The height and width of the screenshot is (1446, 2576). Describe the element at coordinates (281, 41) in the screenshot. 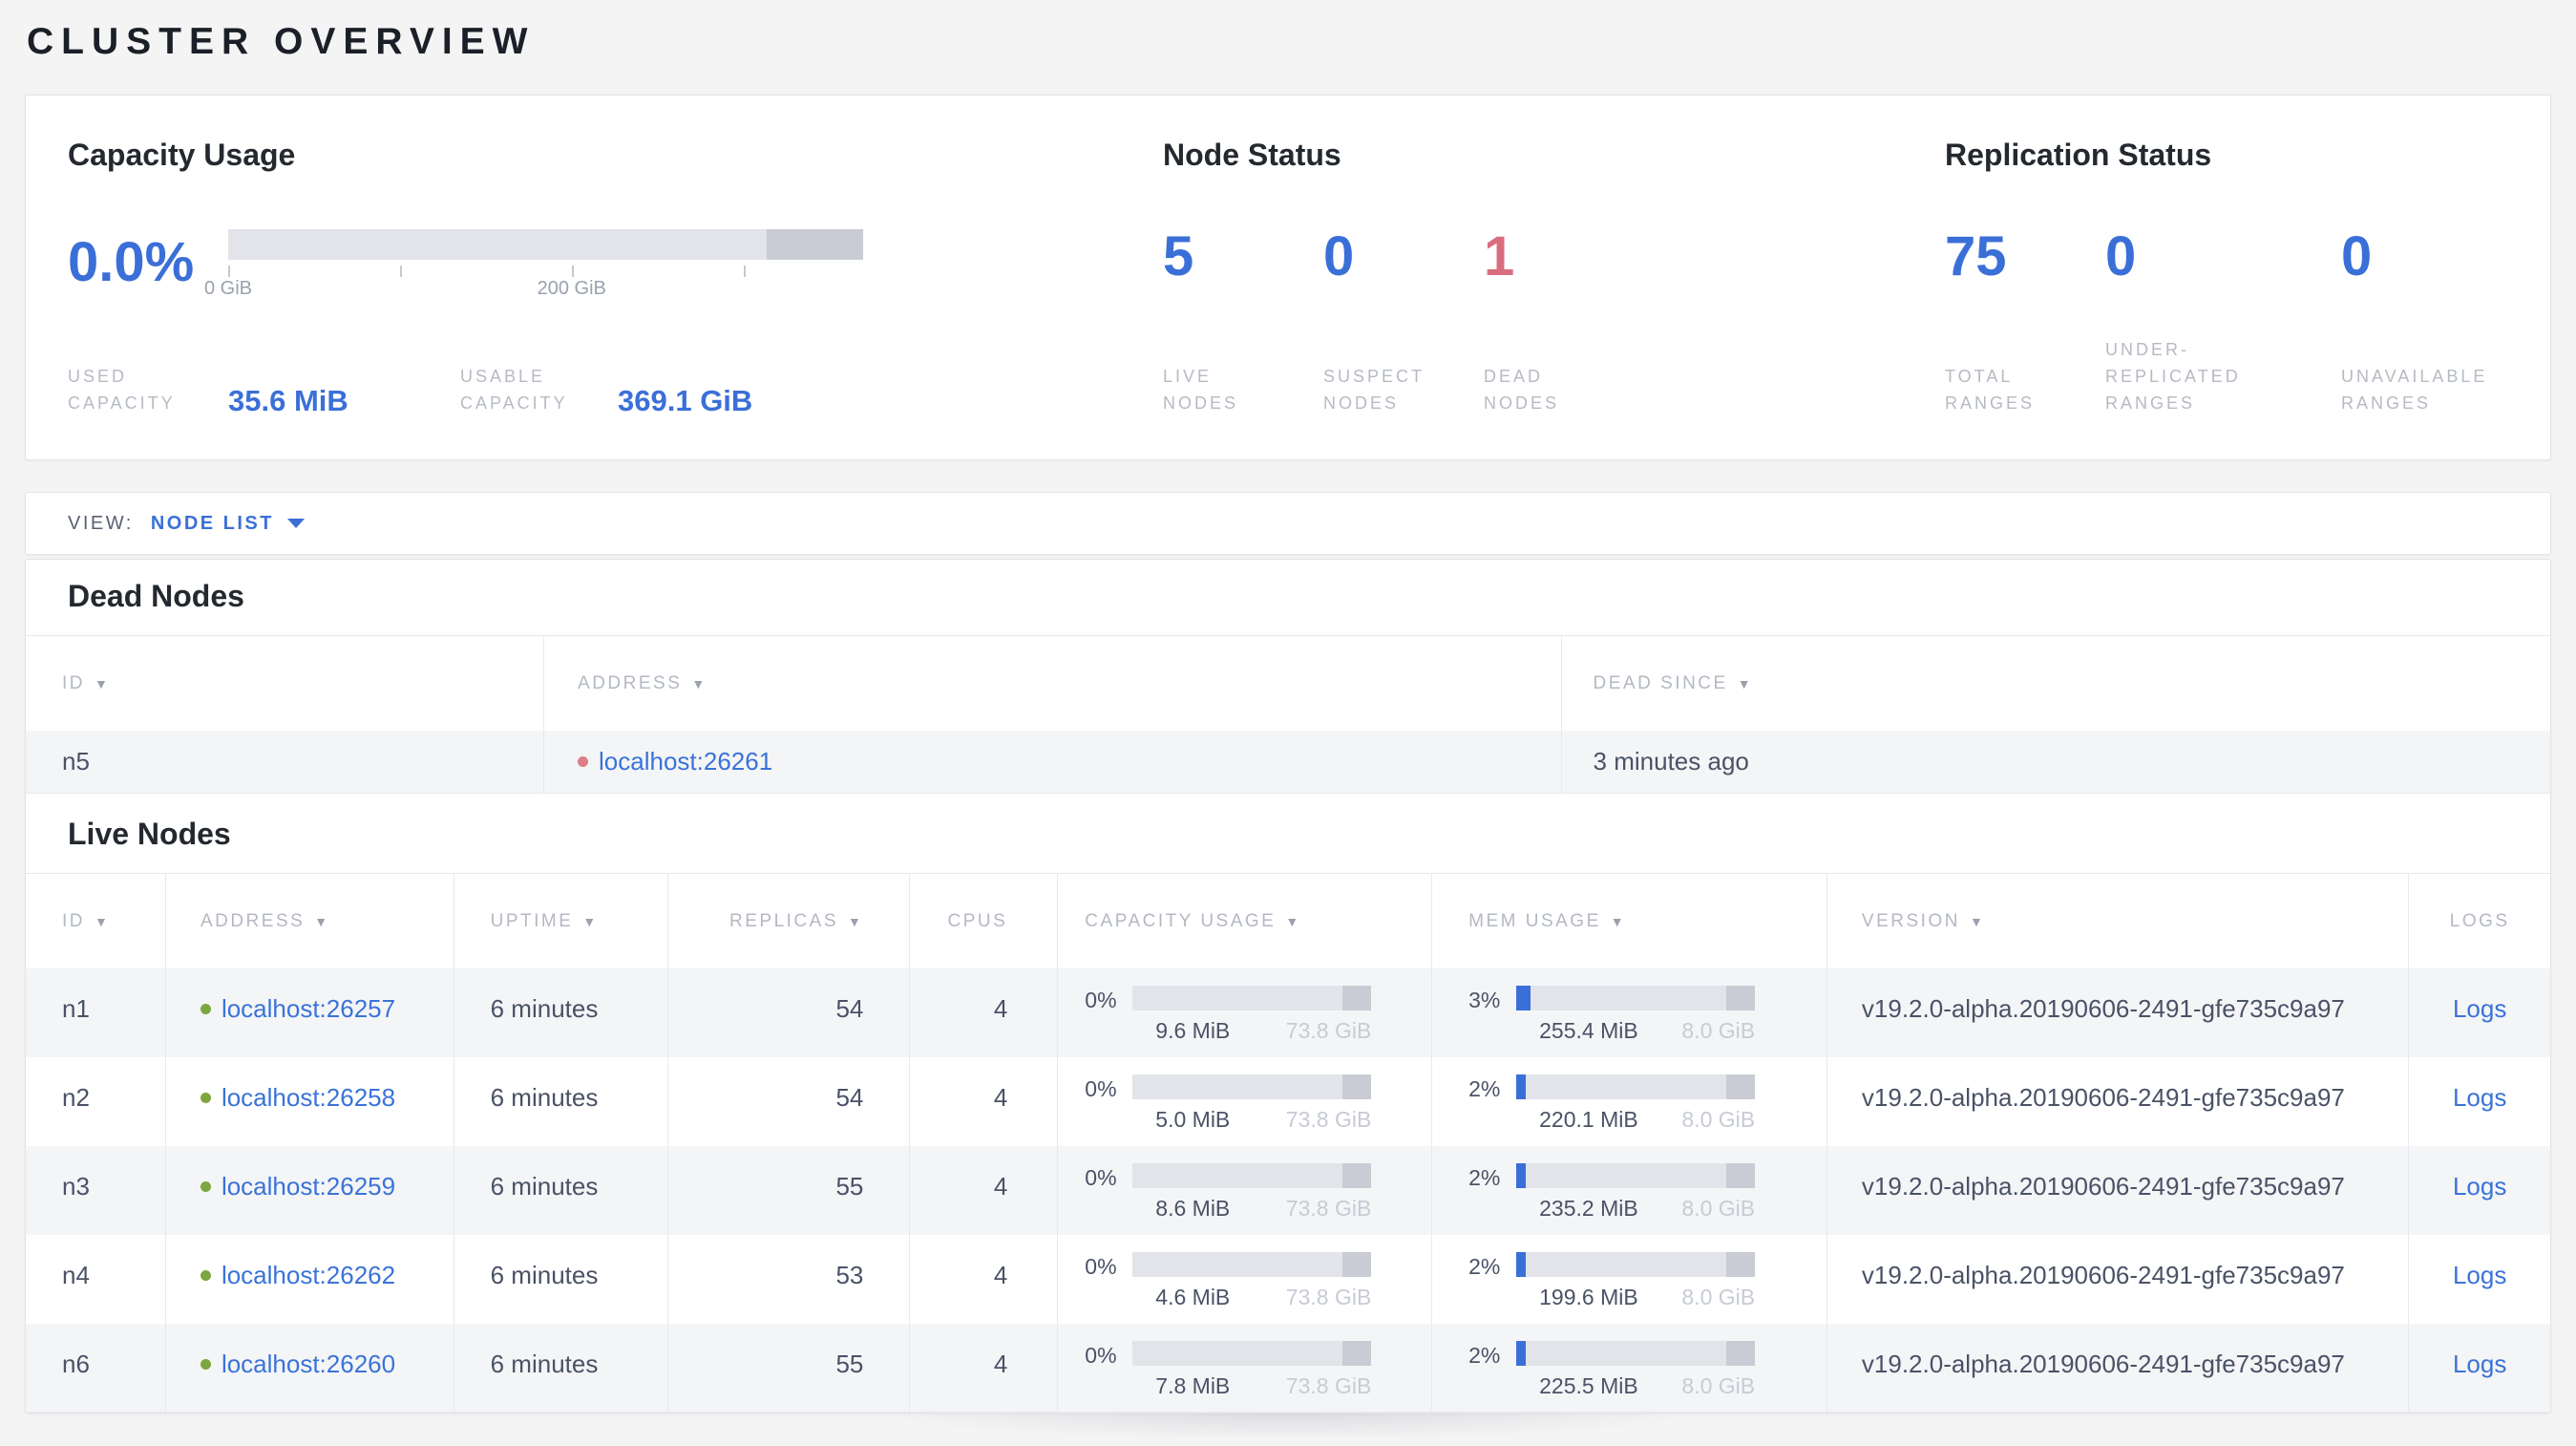

I see `page-title: CLUSTER OVERVIEW` at that location.